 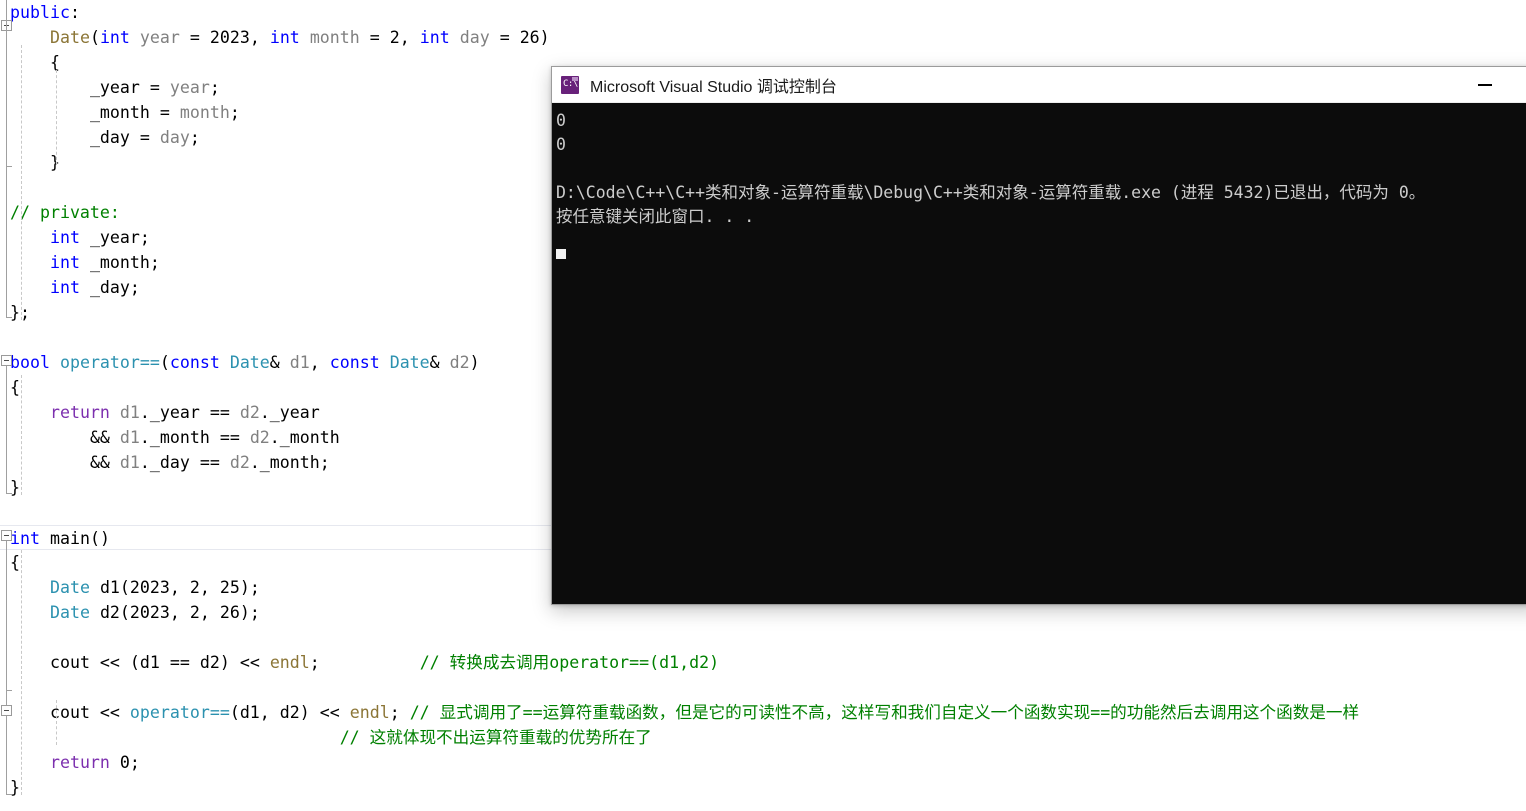 I want to click on code-token: ._month;, so click(x=289, y=462).